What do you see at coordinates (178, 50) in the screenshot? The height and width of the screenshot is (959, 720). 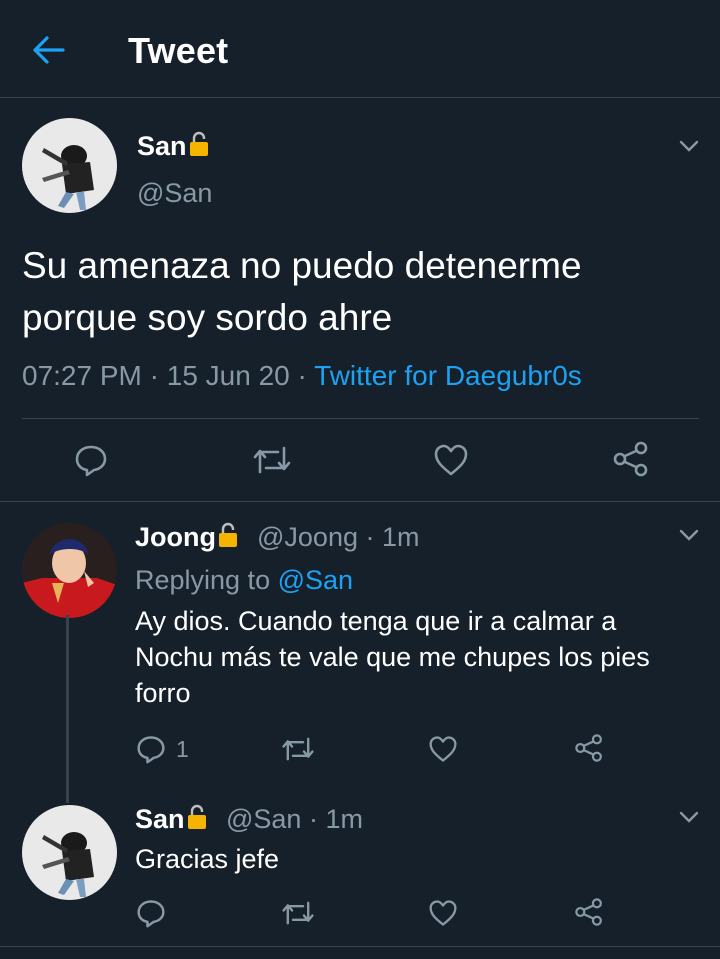 I see `page-title: Tweet` at bounding box center [178, 50].